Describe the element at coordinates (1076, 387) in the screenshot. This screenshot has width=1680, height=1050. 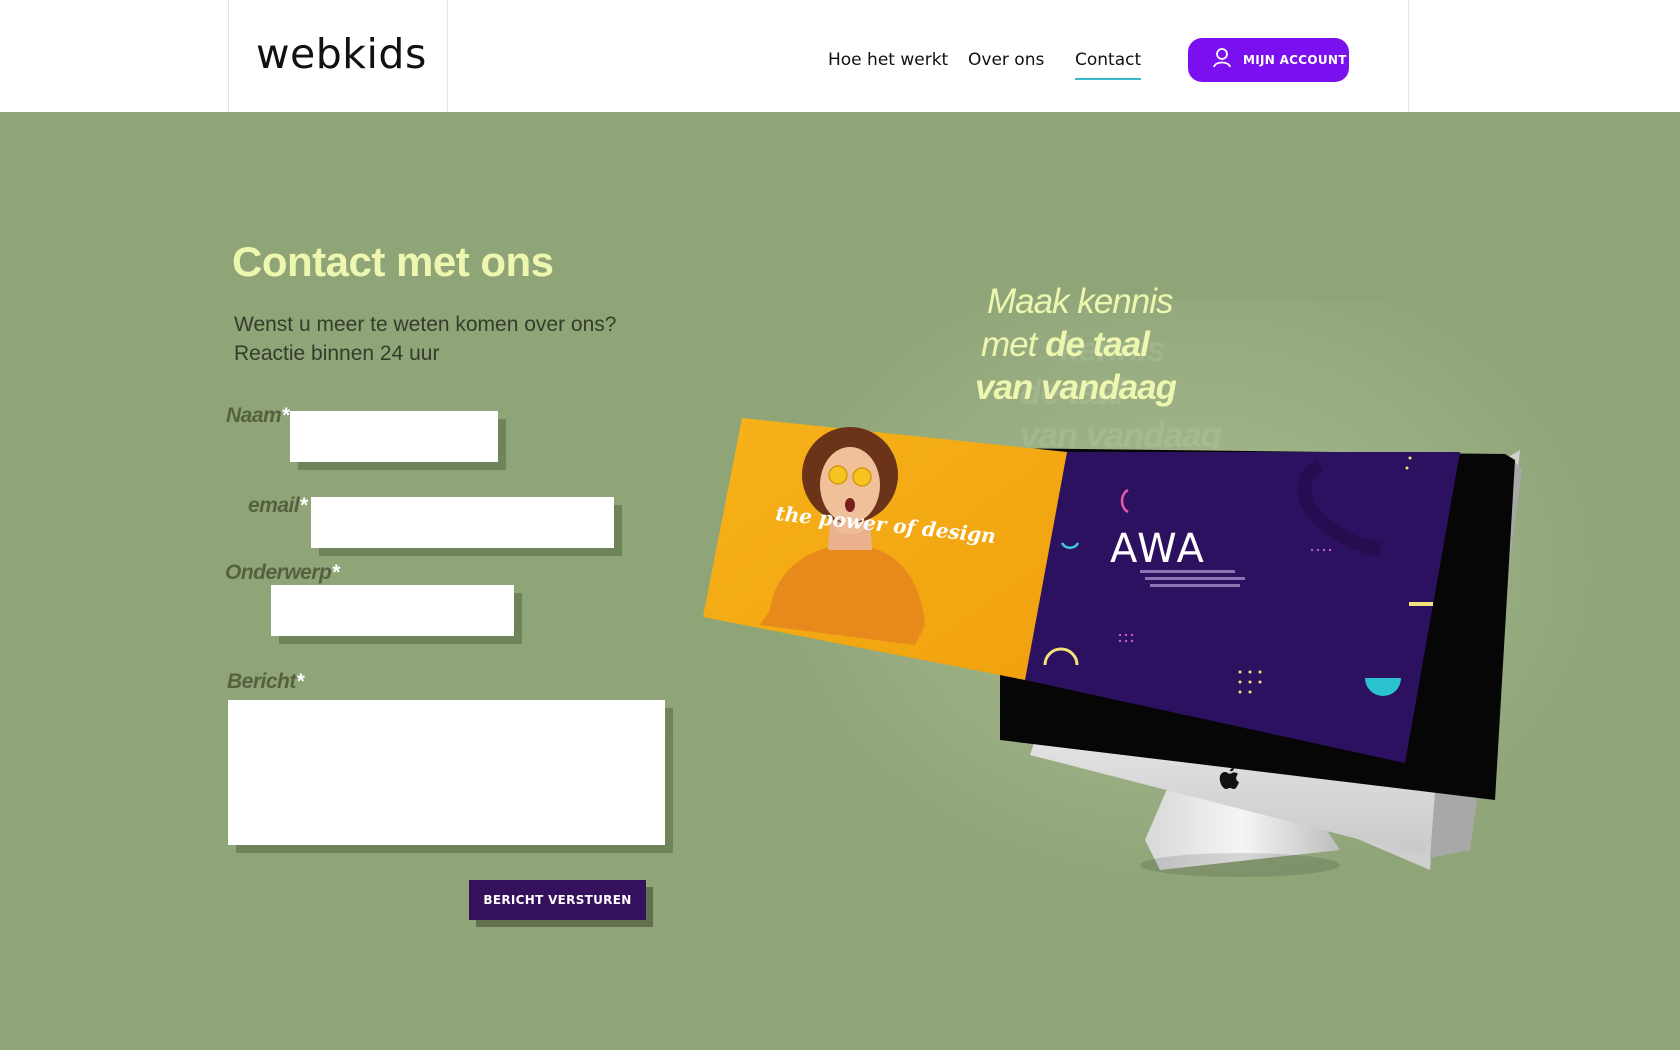
I see `tagline-line-3: van vandaag` at that location.